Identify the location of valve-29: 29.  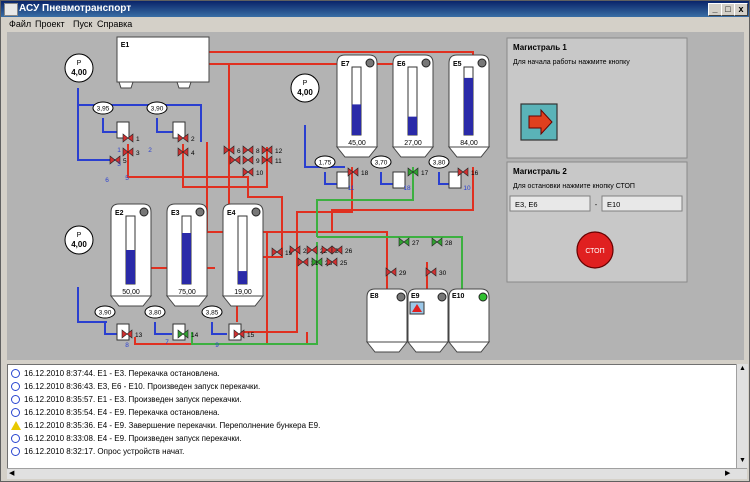
(396, 272).